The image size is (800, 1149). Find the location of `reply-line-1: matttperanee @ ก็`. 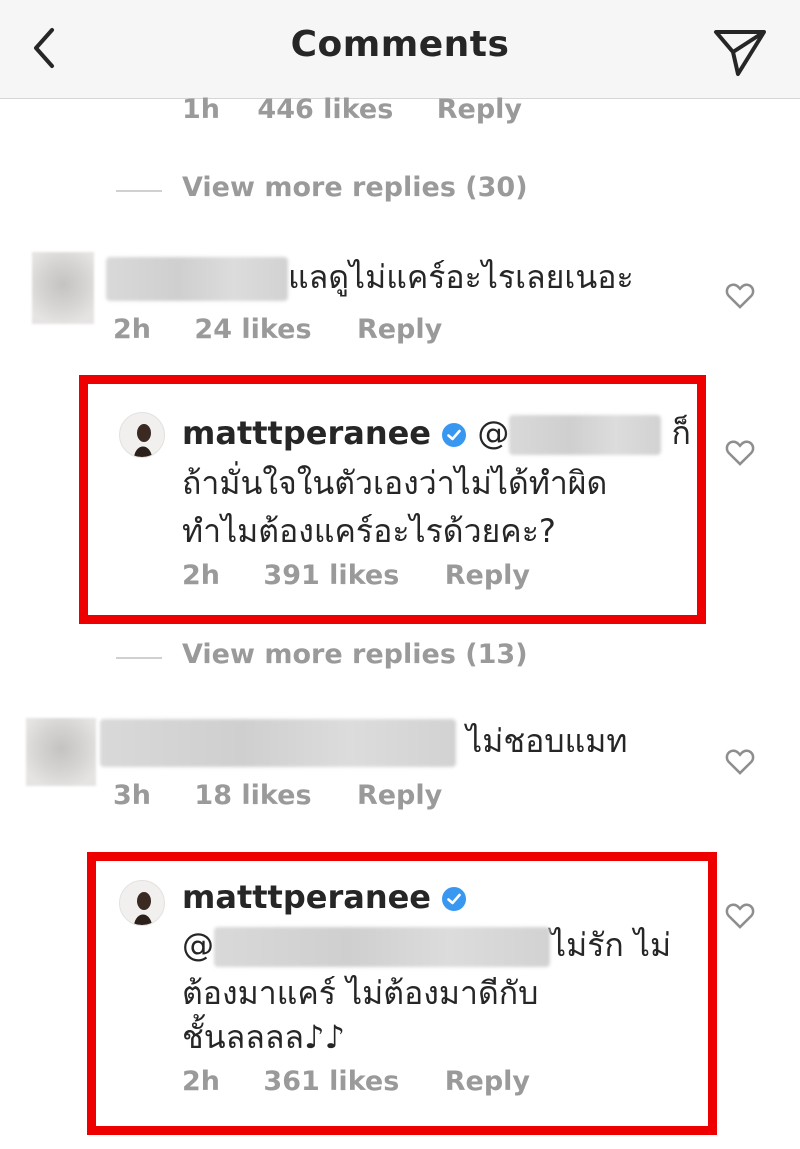

reply-line-1: matttperanee @ ก็ is located at coordinates (436, 433).